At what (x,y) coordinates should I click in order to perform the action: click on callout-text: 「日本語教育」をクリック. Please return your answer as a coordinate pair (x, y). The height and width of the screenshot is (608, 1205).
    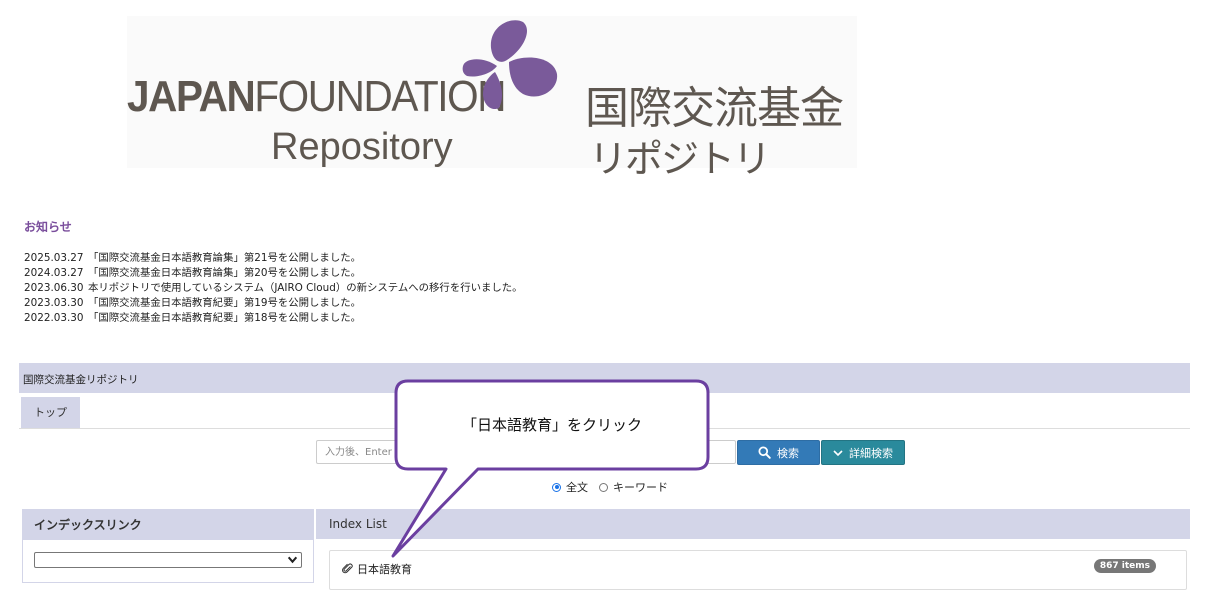
    Looking at the image, I should click on (551, 425).